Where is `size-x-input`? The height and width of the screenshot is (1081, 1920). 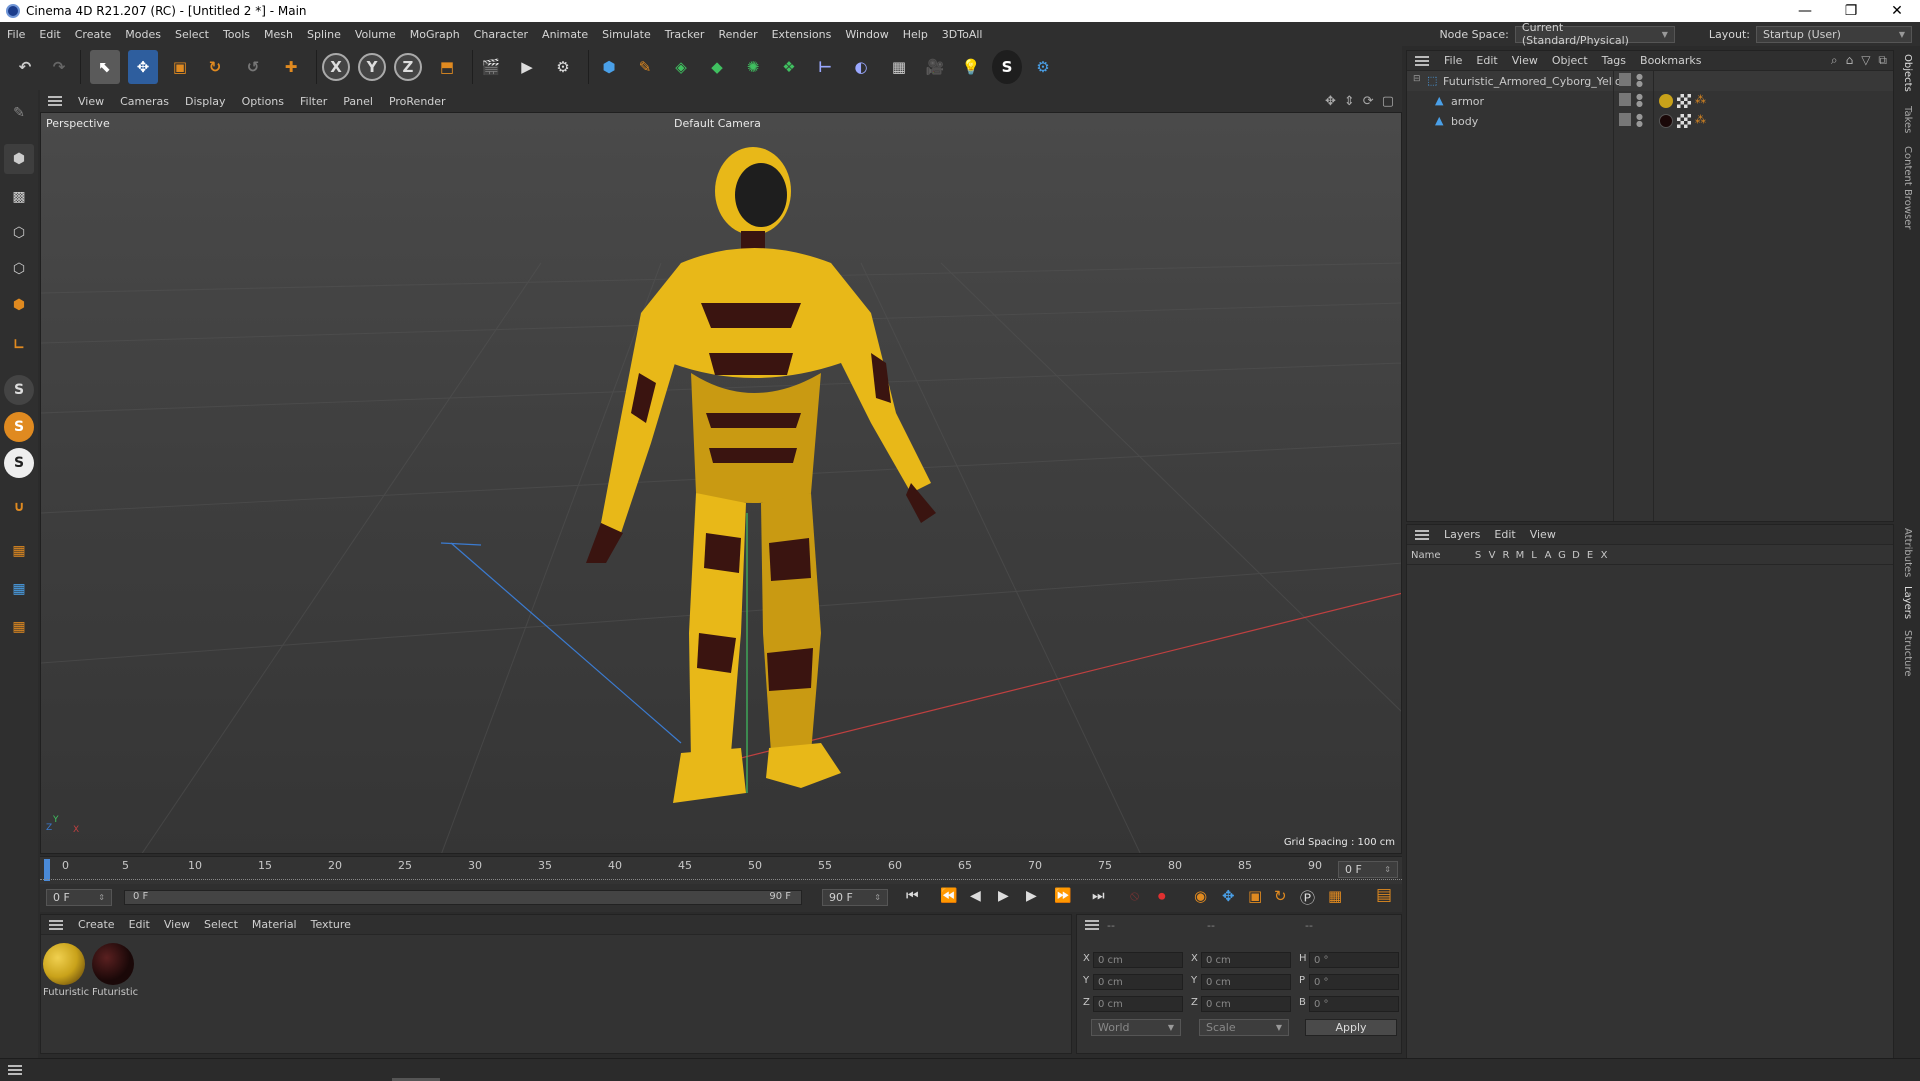 size-x-input is located at coordinates (1246, 960).